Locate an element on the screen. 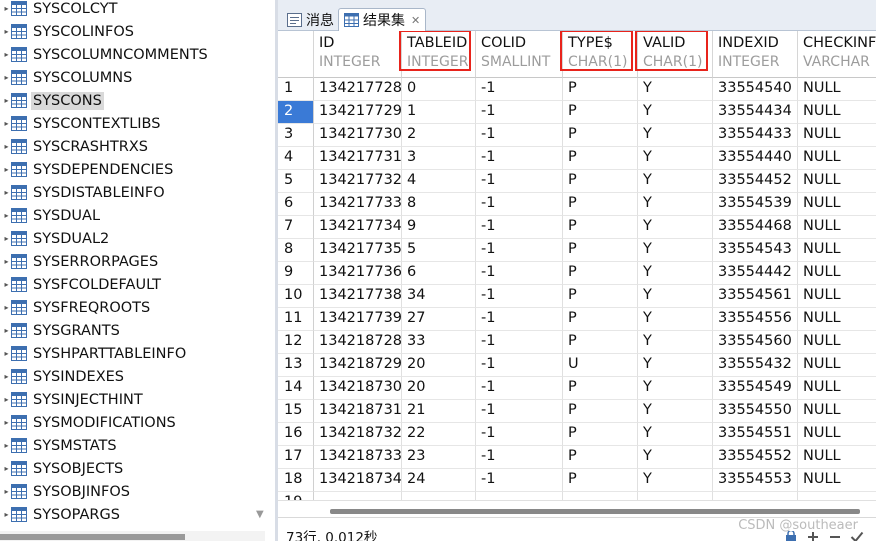 This screenshot has width=876, height=541. table-row: 4 134217731 3 -1 P Y 33554440 NULL is located at coordinates (577, 158).